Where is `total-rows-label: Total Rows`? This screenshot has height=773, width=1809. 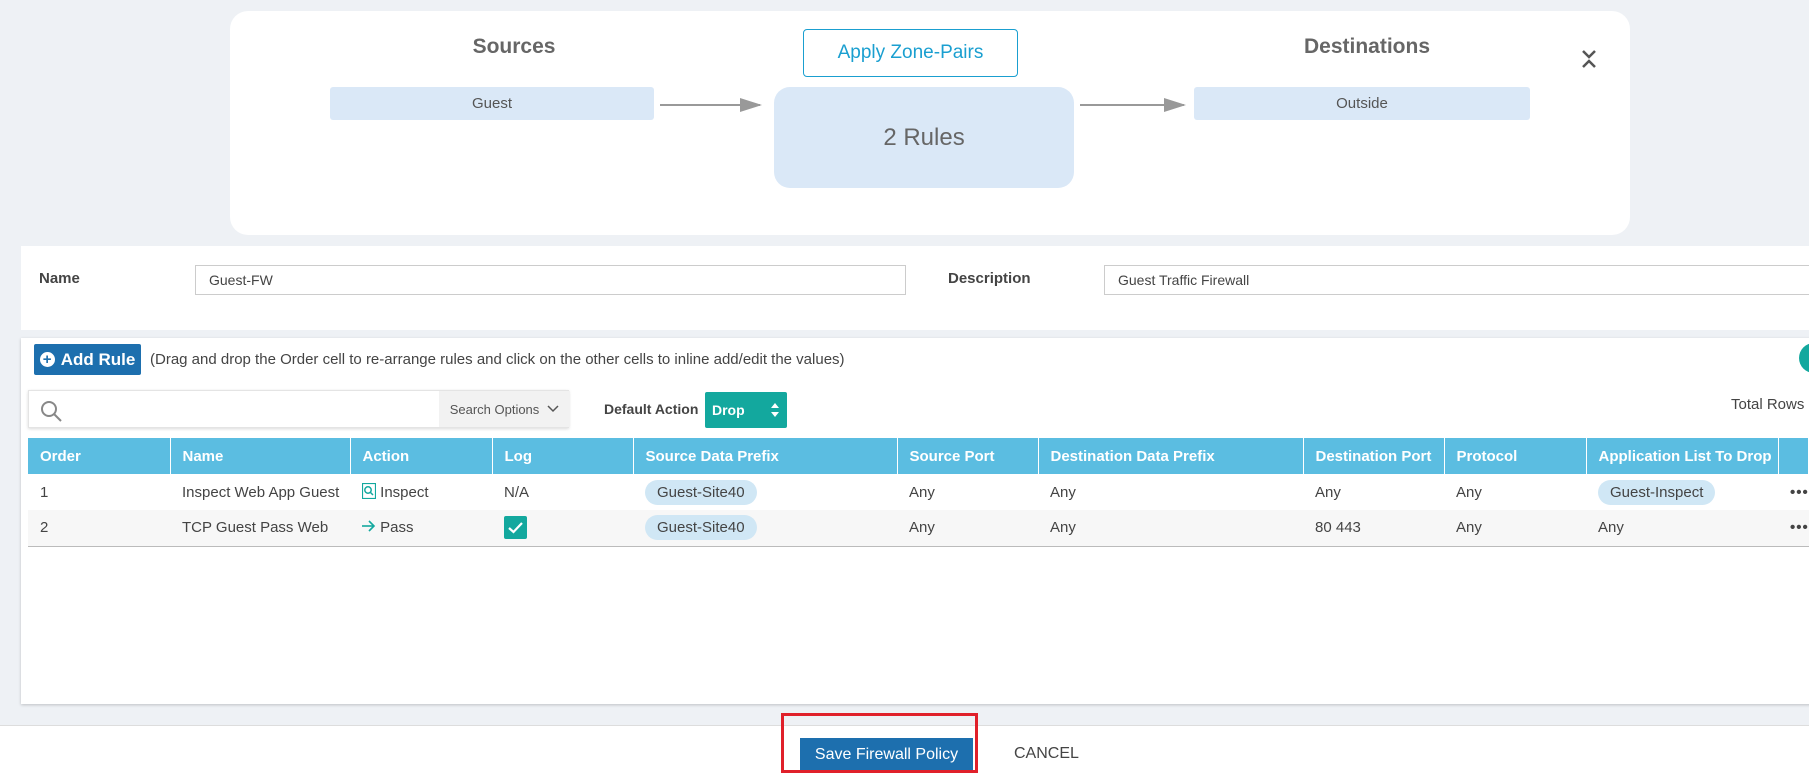
total-rows-label: Total Rows is located at coordinates (1768, 404).